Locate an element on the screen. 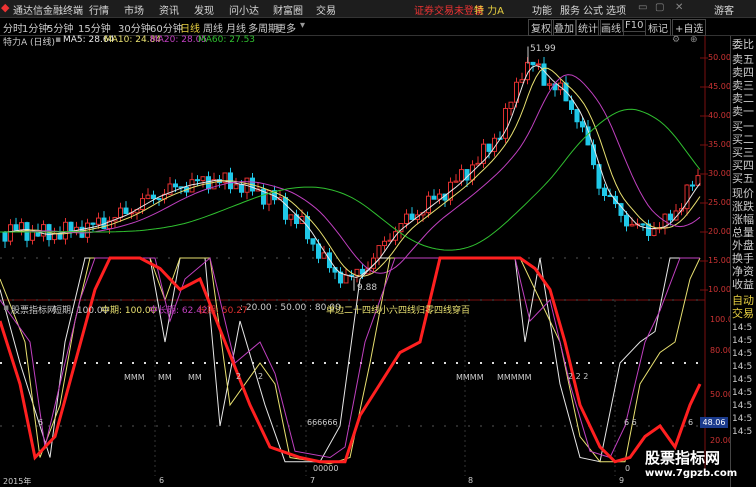 This screenshot has height=487, width=756. draw-button: 画线 is located at coordinates (611, 27).